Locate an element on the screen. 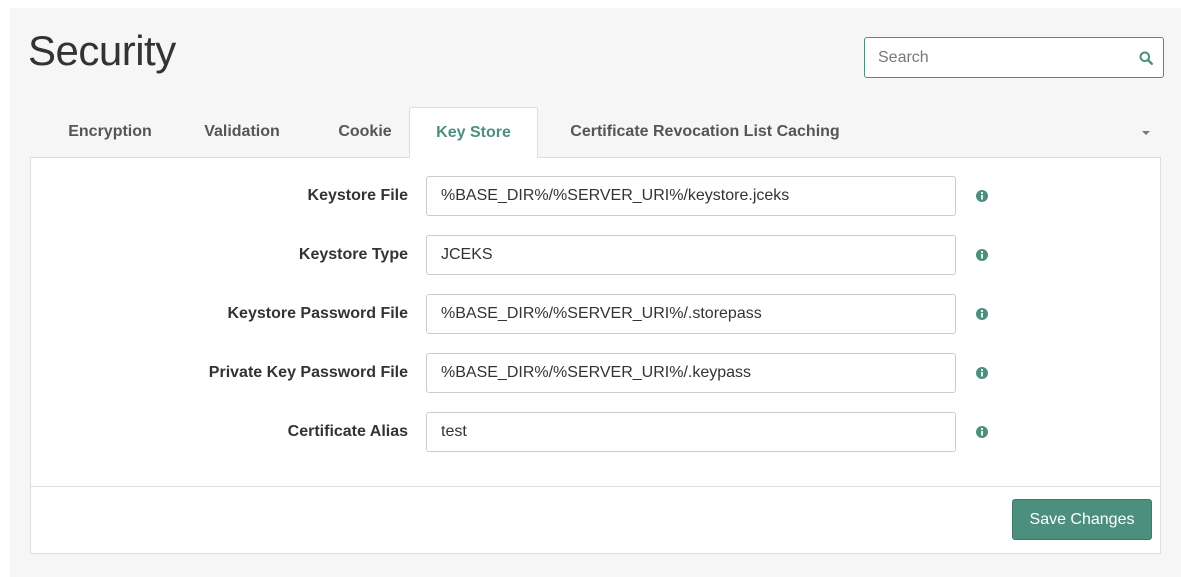 The height and width of the screenshot is (577, 1181). caret-down-icon is located at coordinates (1146, 132).